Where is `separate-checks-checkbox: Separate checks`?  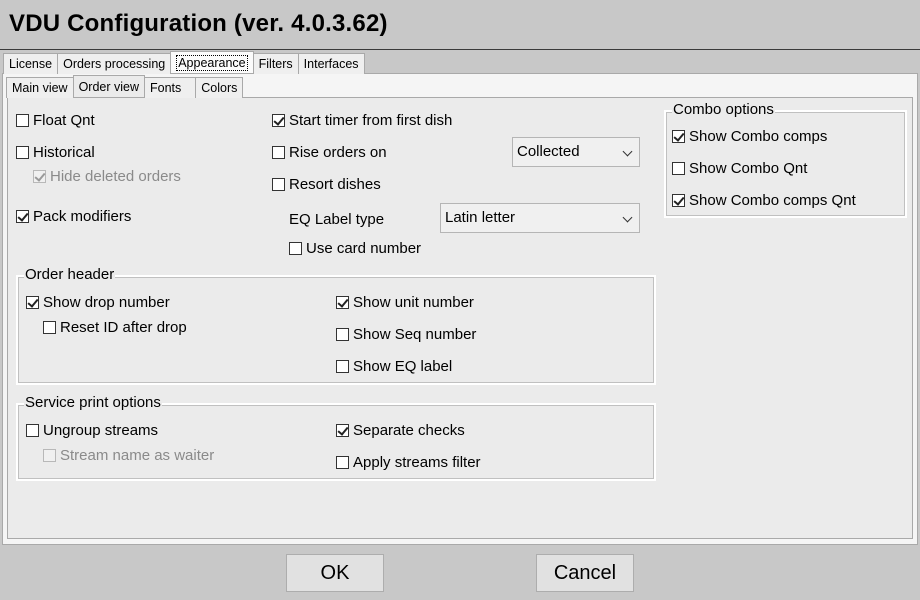 separate-checks-checkbox: Separate checks is located at coordinates (400, 430).